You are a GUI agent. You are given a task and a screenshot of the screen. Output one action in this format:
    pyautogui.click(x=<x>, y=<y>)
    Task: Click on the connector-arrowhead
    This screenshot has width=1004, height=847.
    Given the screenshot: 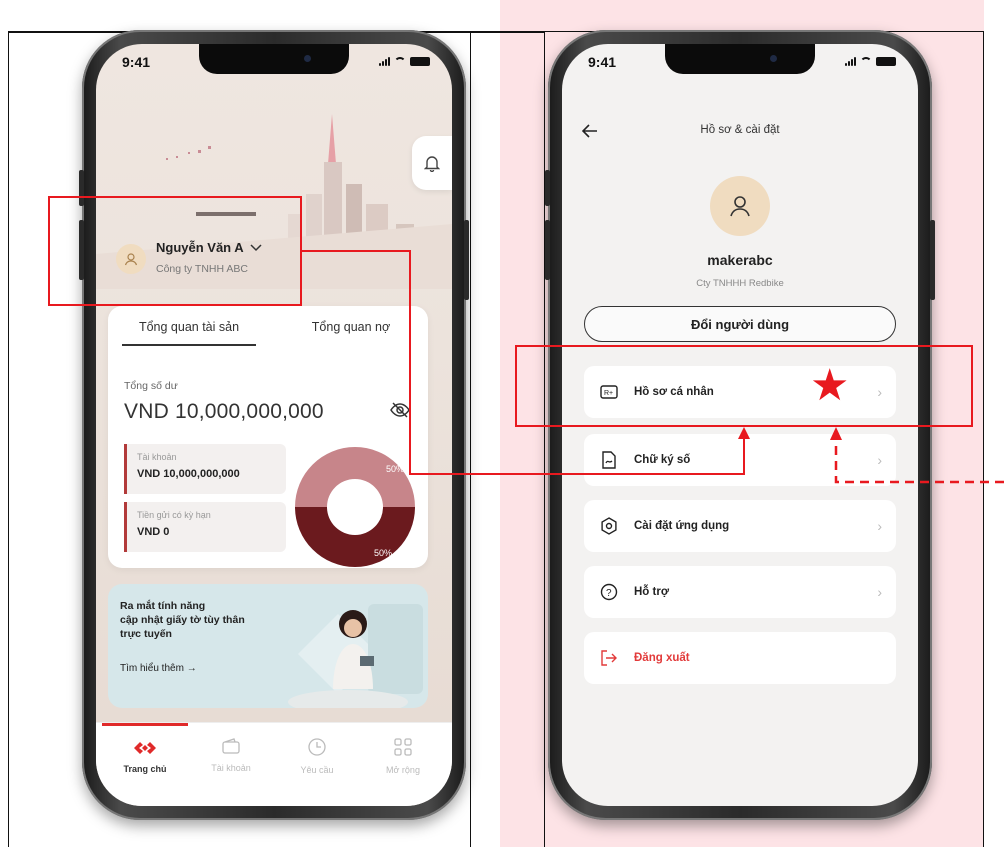 What is the action you would take?
    pyautogui.click(x=744, y=433)
    